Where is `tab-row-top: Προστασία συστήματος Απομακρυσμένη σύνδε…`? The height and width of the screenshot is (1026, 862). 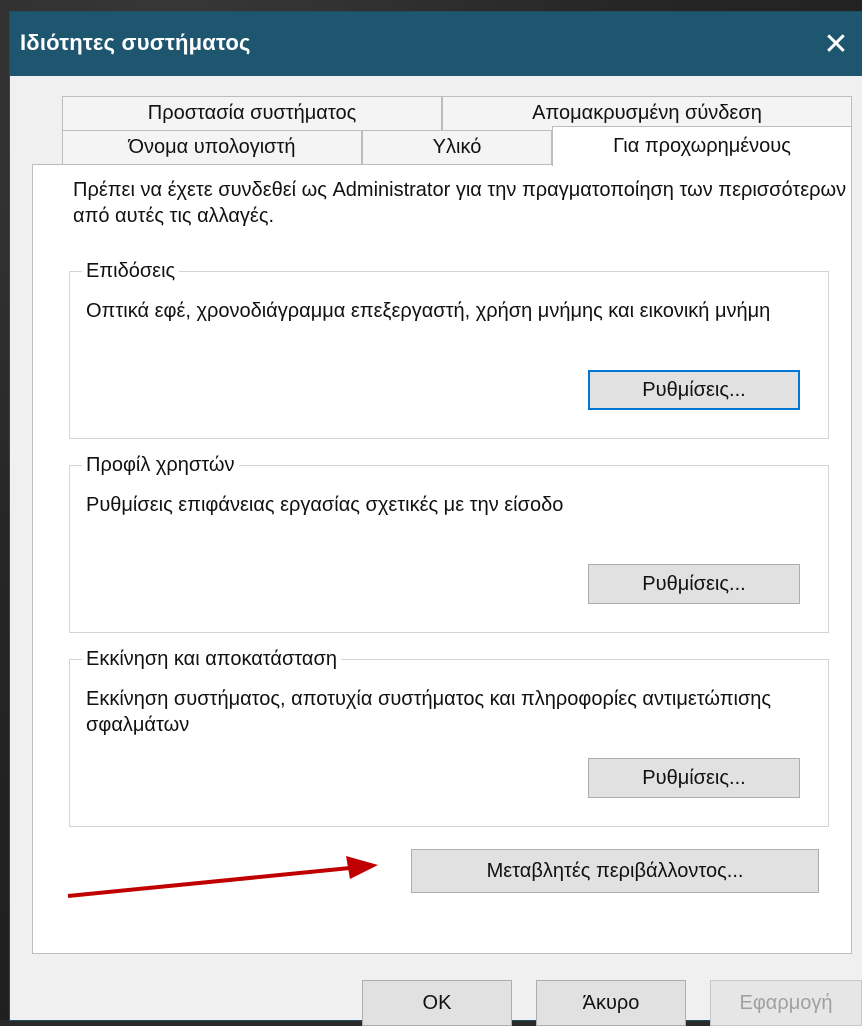
tab-row-top: Προστασία συστήματος Απομακρυσμένη σύνδε… is located at coordinates (457, 113).